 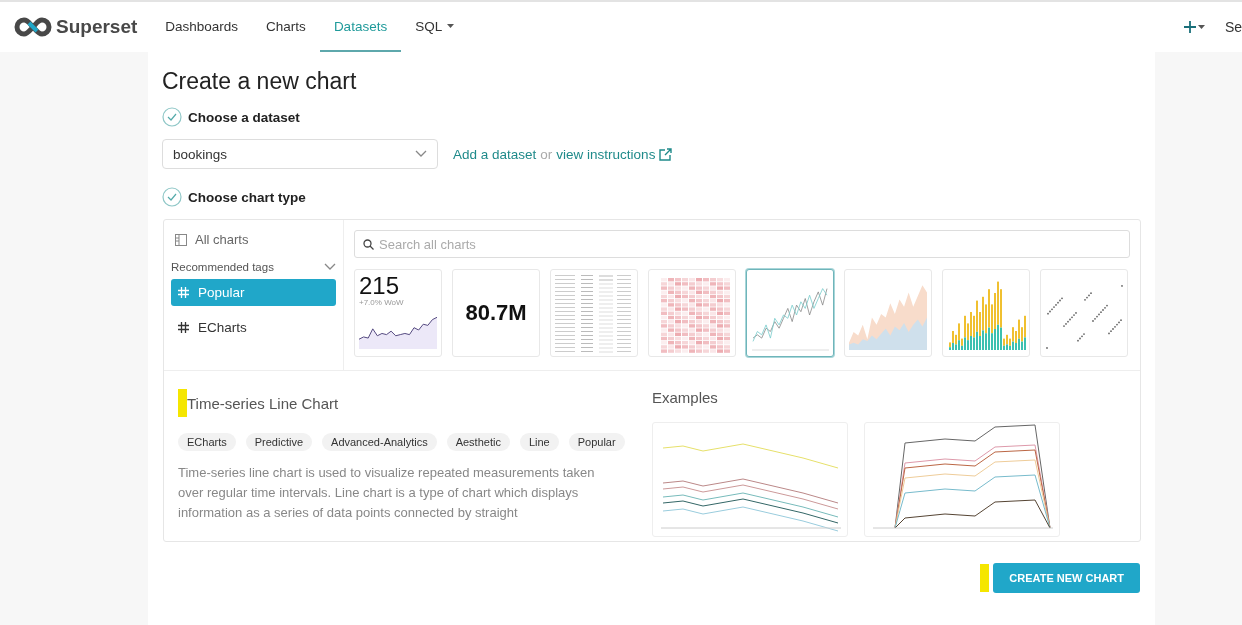 What do you see at coordinates (368, 244) in the screenshot?
I see `search-icon` at bounding box center [368, 244].